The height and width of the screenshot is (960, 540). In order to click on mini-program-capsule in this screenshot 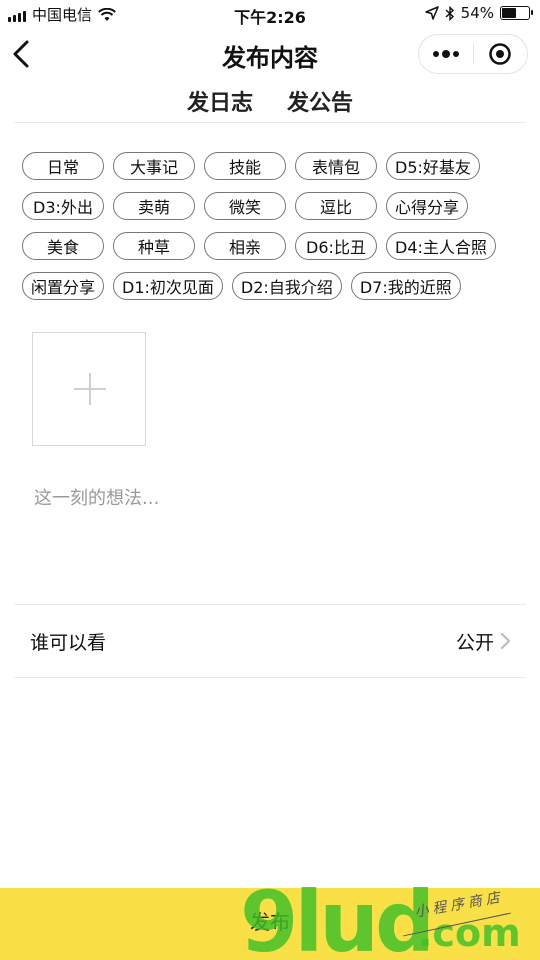, I will do `click(473, 54)`.